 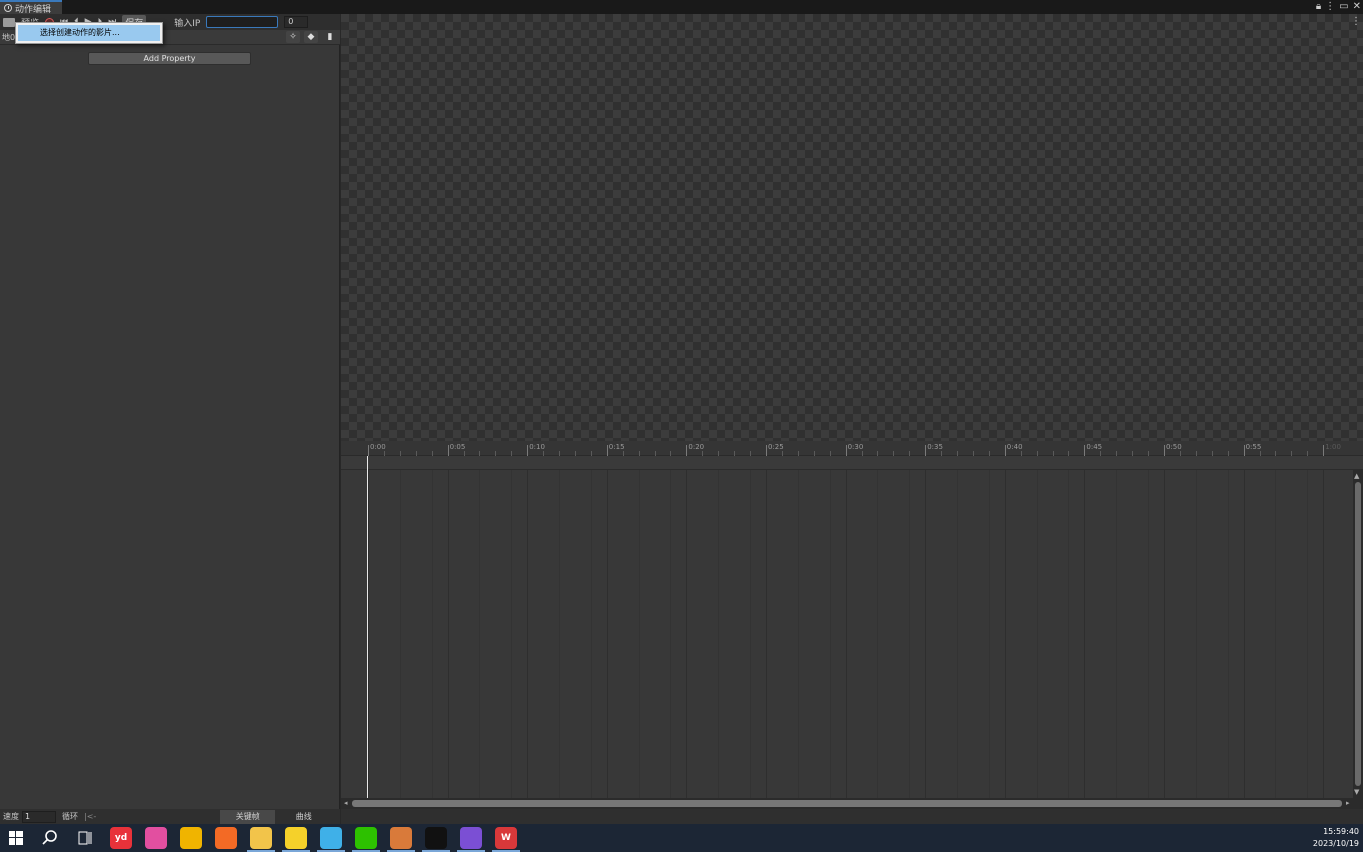 I want to click on taskbar-app-unity-icon, so click(x=436, y=838).